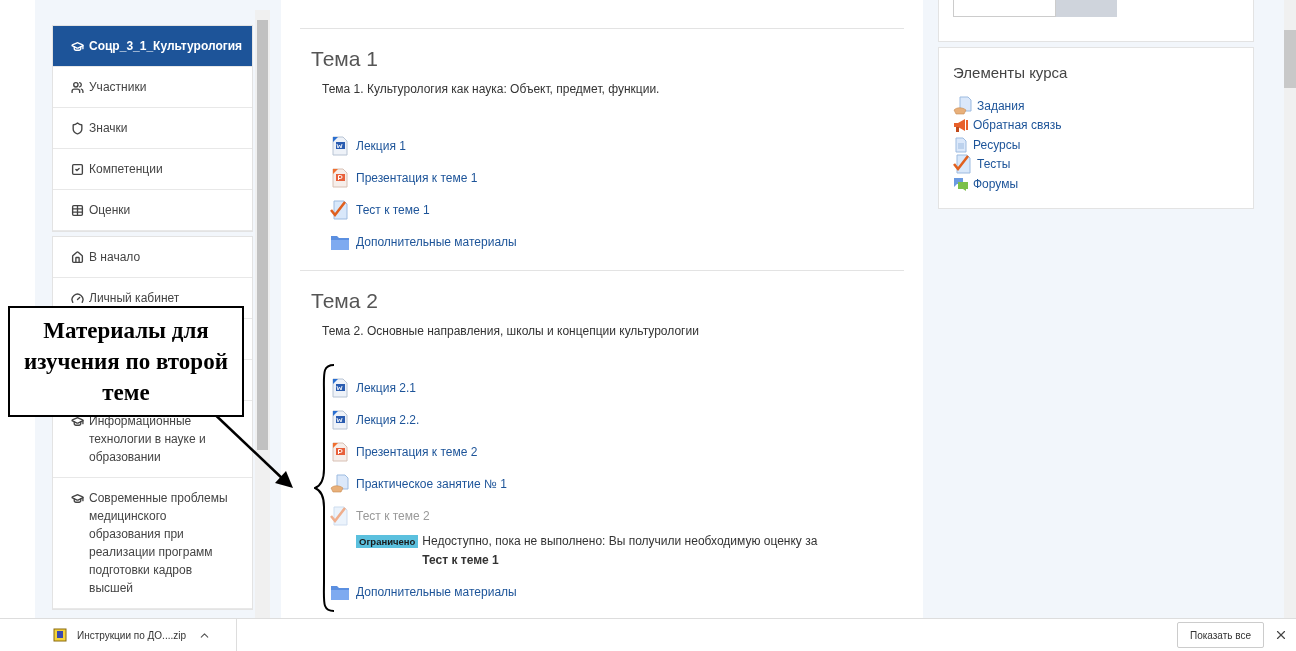  Describe the element at coordinates (131, 635) in the screenshot. I see `download-filename: Инструкции по ДО....zip` at that location.